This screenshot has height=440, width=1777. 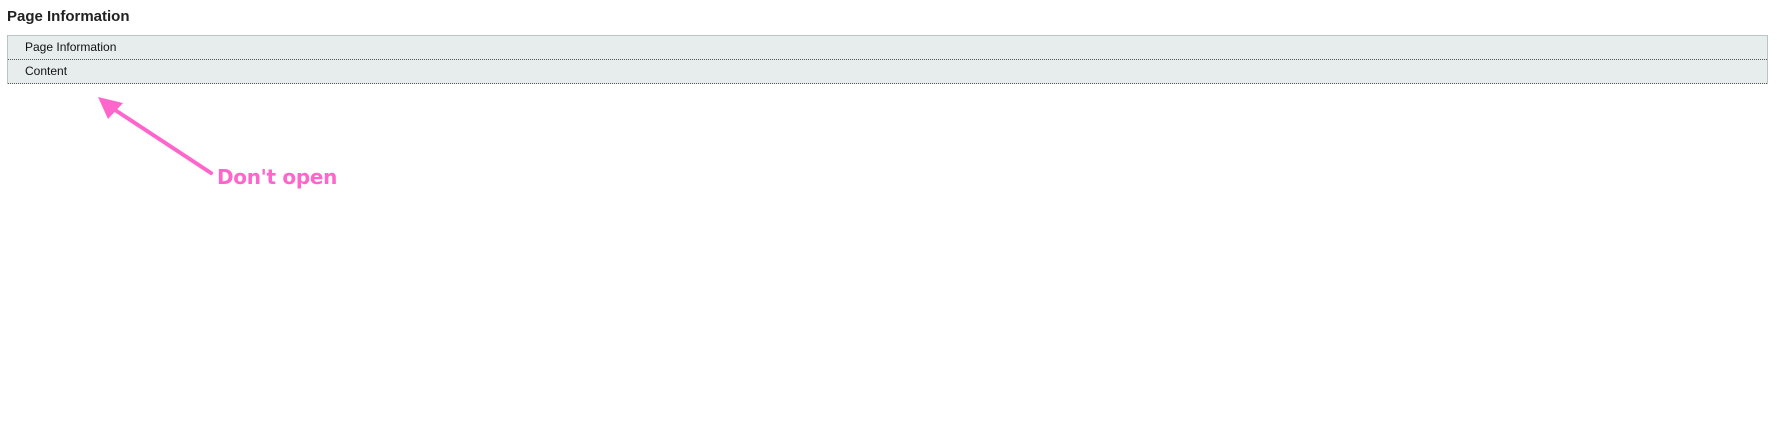 What do you see at coordinates (158, 138) in the screenshot?
I see `annotation-arrow-line` at bounding box center [158, 138].